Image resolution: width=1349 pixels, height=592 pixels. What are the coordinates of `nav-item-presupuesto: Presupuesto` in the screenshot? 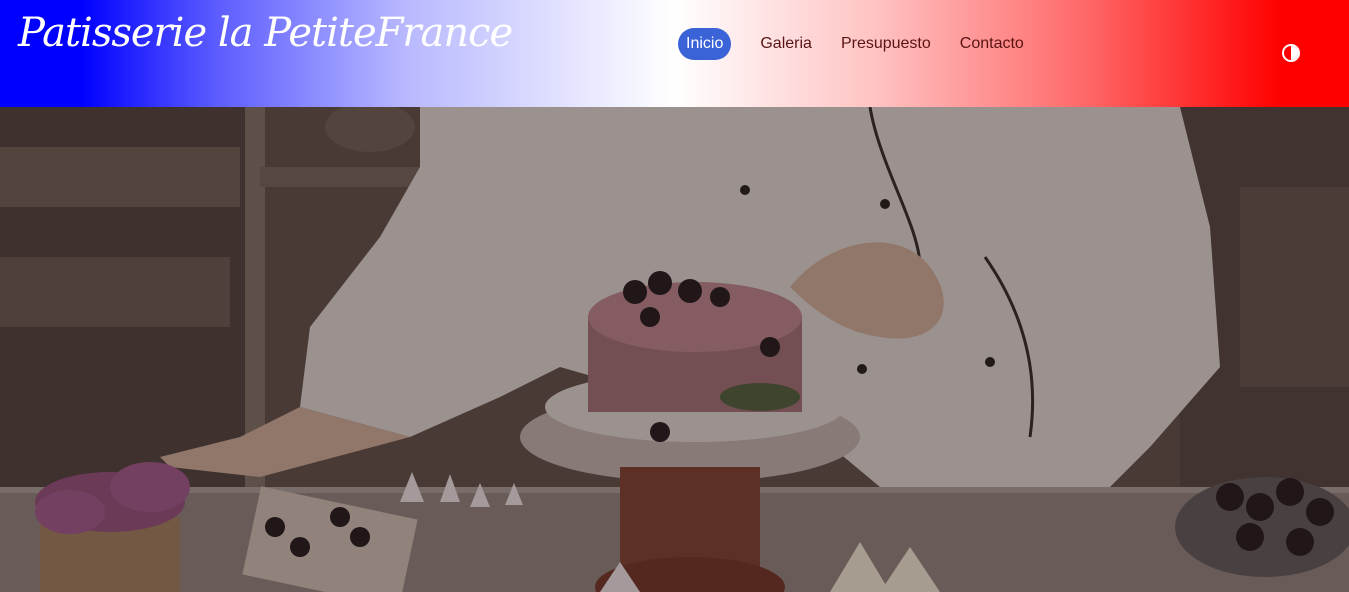 It's located at (886, 44).